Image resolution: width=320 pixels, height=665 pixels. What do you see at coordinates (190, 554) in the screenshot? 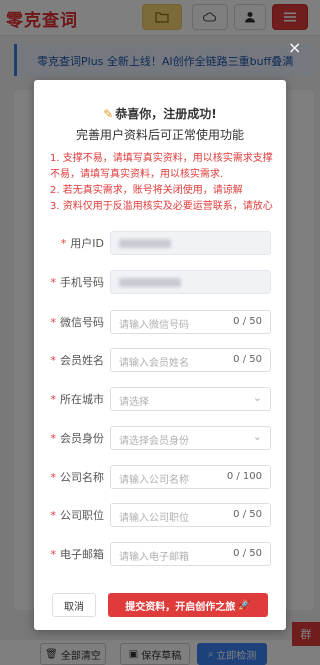
I see `email-input: 请输入电子邮箱 0 / 50` at bounding box center [190, 554].